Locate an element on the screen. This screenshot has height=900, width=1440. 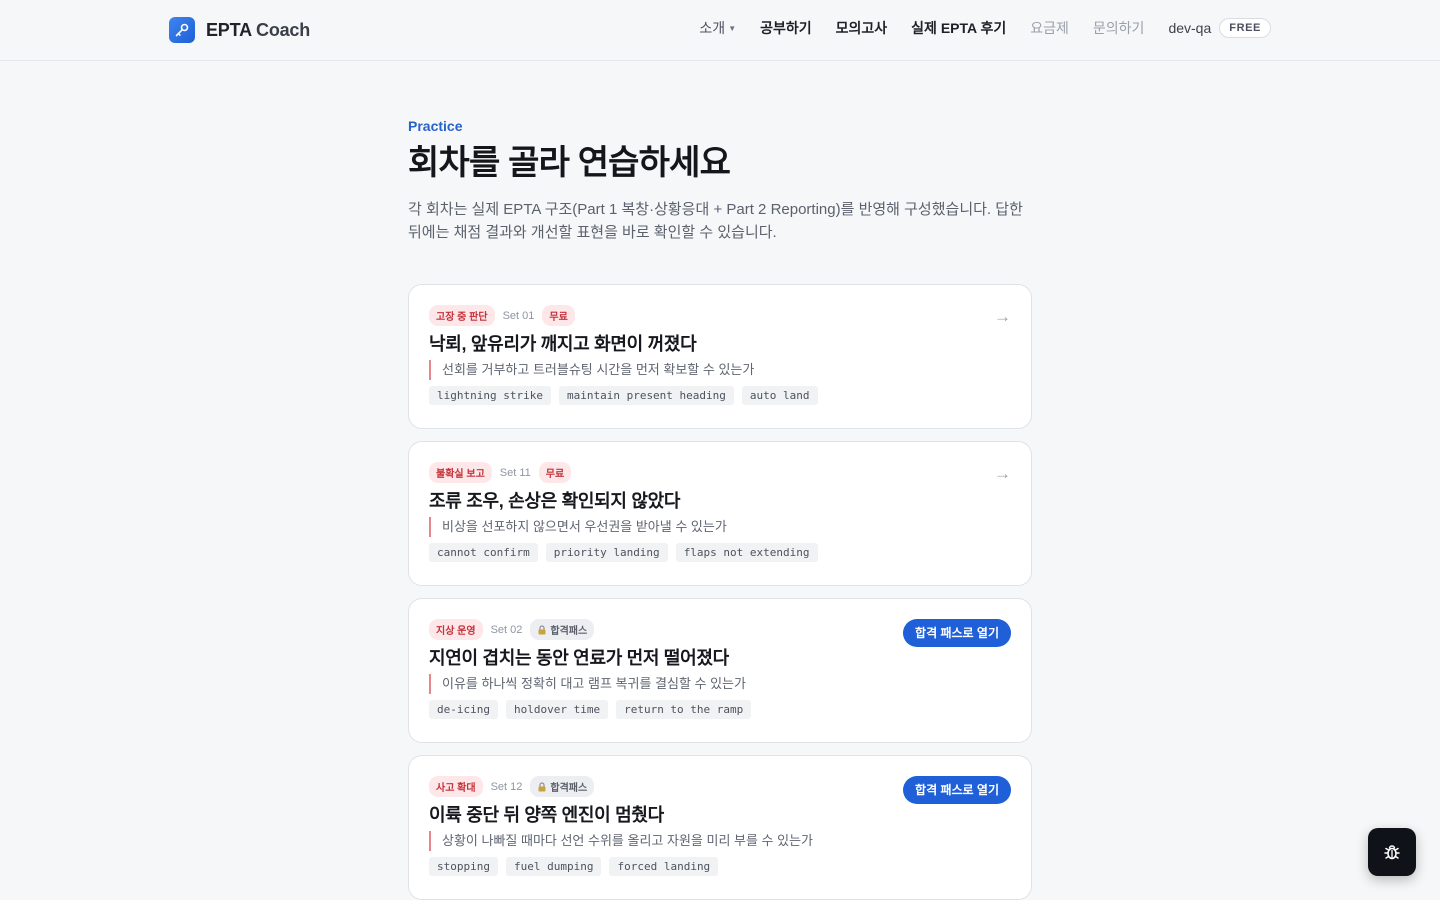
card-subtitle: 비상을 선포하지 않으면서 우선권을 받아낼 수 있는가 is located at coordinates (578, 527).